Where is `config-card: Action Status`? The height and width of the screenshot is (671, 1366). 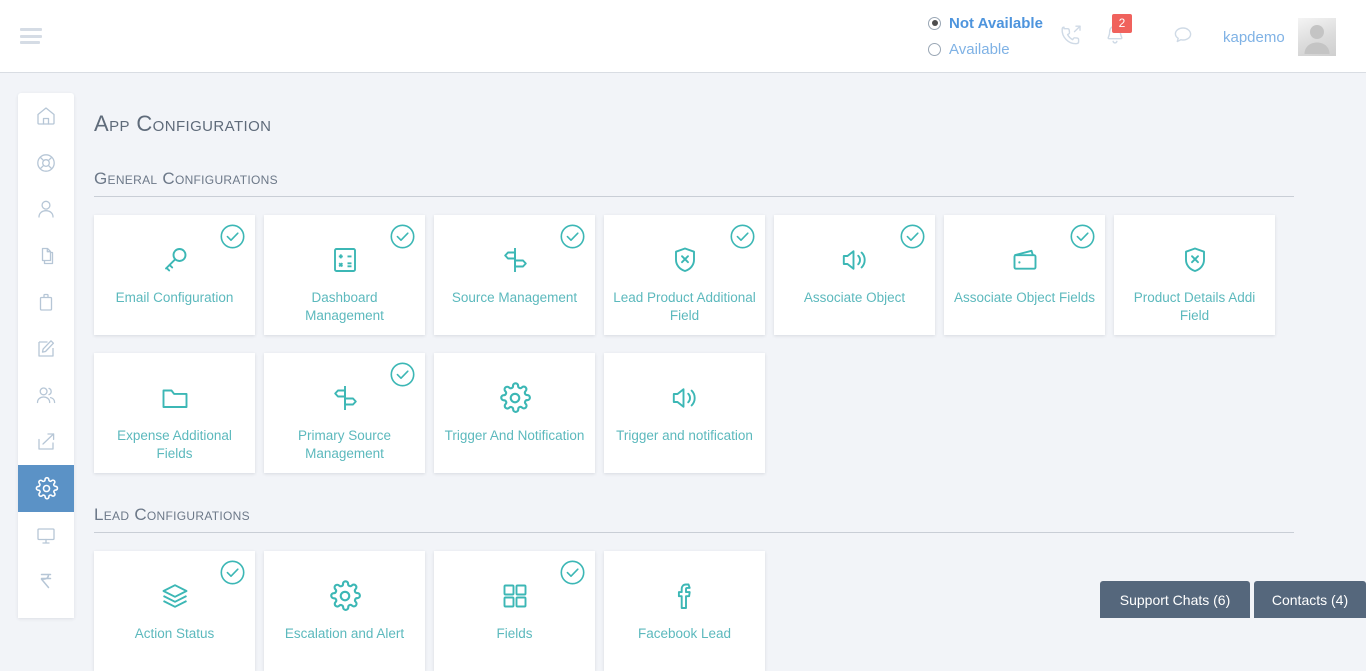 config-card: Action Status is located at coordinates (174, 611).